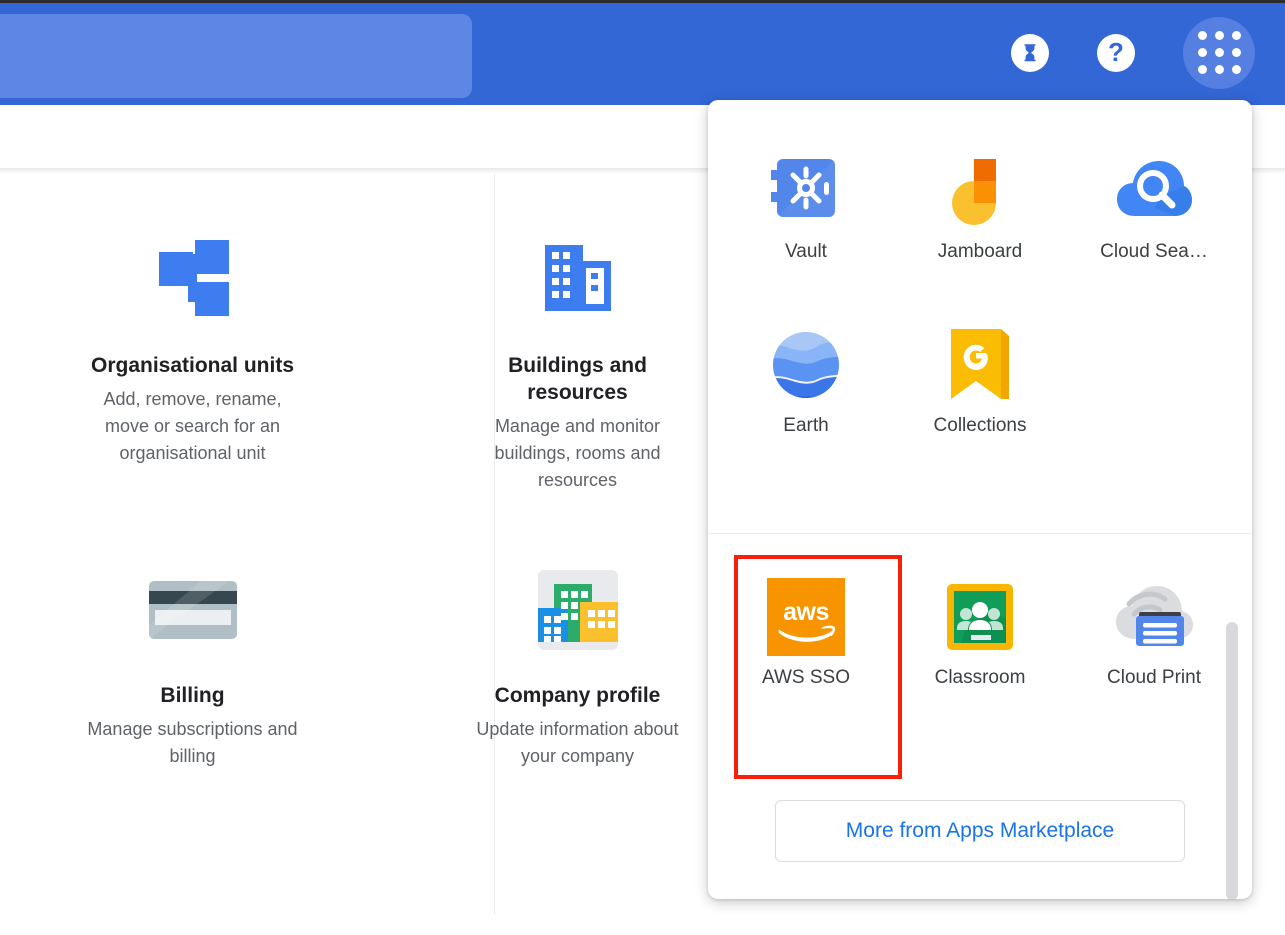  I want to click on header-icon-group: ?, so click(1133, 52).